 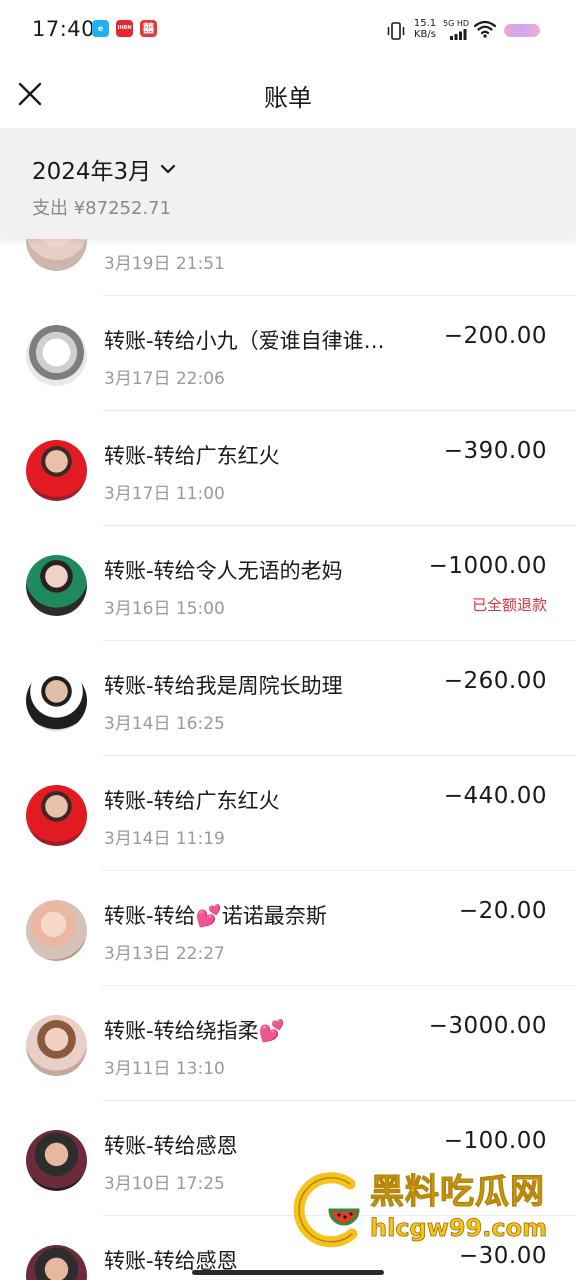 I want to click on month-selector: 2024年3月, so click(x=104, y=169).